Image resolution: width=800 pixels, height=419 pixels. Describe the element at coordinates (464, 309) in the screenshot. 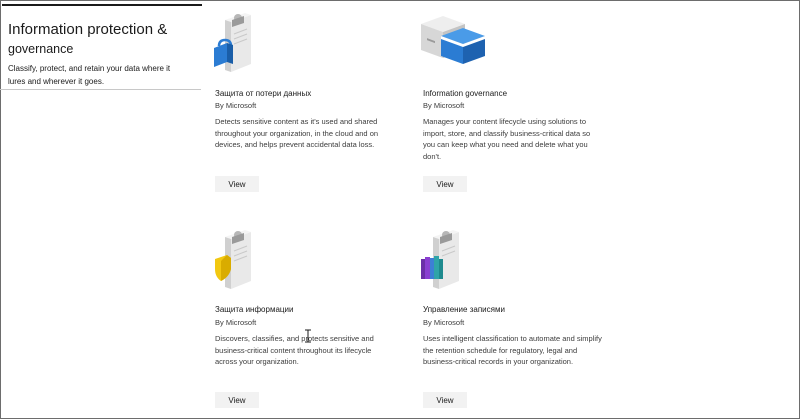

I see `card-title: Управление записями` at that location.